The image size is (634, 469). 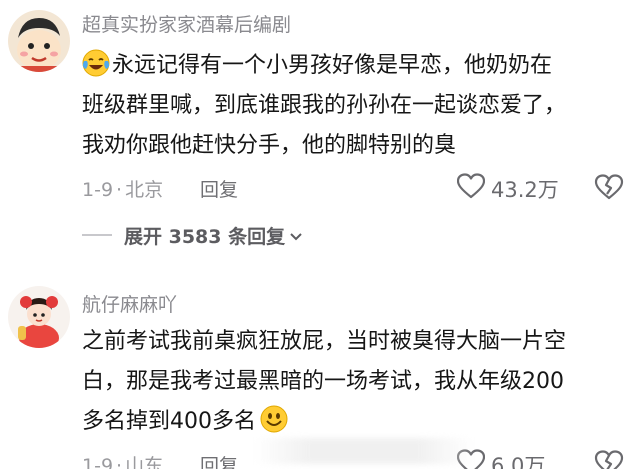 What do you see at coordinates (186, 23) in the screenshot?
I see `username: 超真实扮家家酒幕后编剧` at bounding box center [186, 23].